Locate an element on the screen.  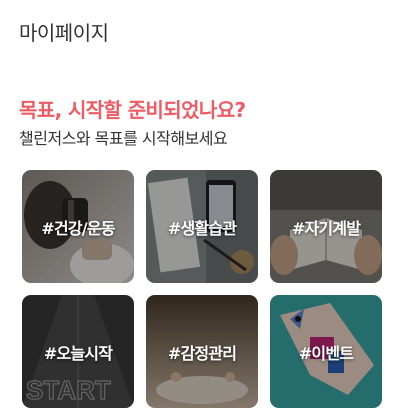
category-tile-lifestyle: #생활습관 is located at coordinates (202, 226).